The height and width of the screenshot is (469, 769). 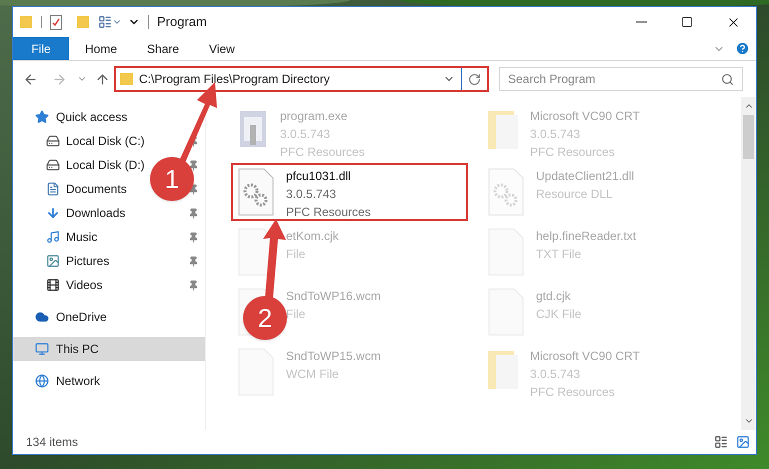 I want to click on address-field: C:\Program Files\Program Directory, so click(x=301, y=79).